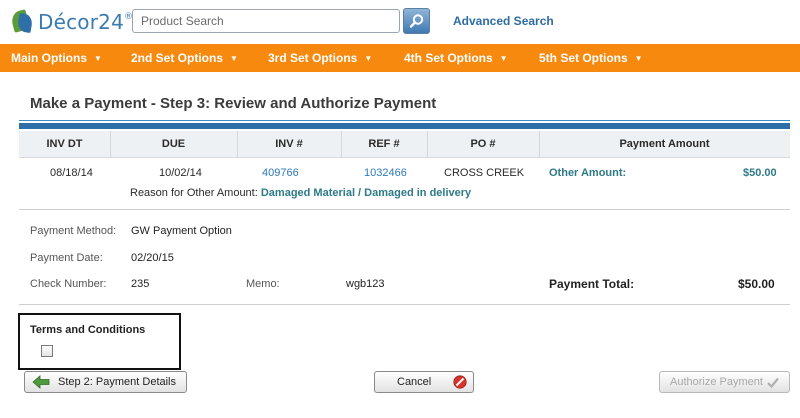  I want to click on col-header-ref-no: REF #, so click(384, 144).